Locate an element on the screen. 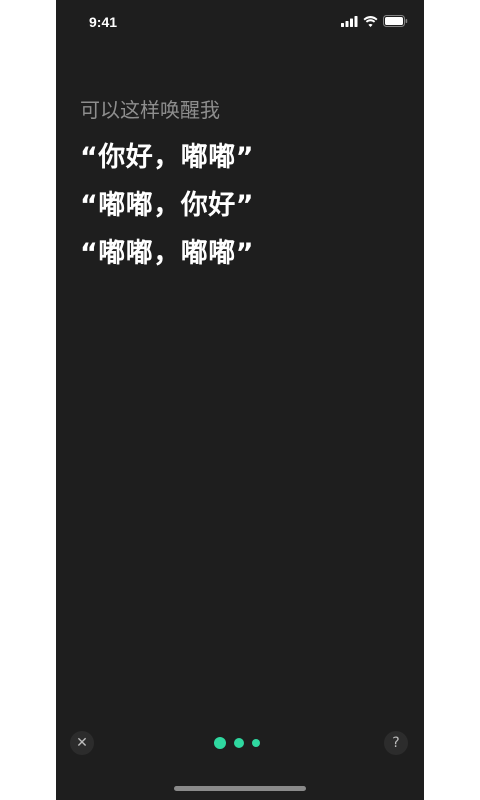  bottom-bar: ✕ ? is located at coordinates (240, 744).